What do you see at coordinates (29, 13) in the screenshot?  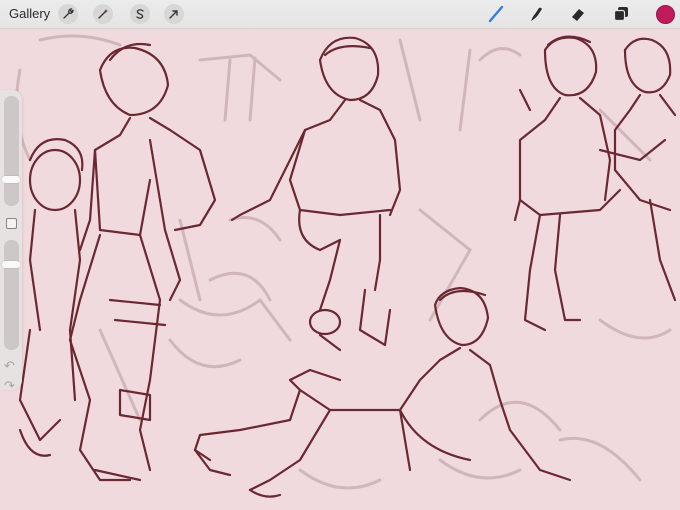 I see `gallery-button: Gallery` at bounding box center [29, 13].